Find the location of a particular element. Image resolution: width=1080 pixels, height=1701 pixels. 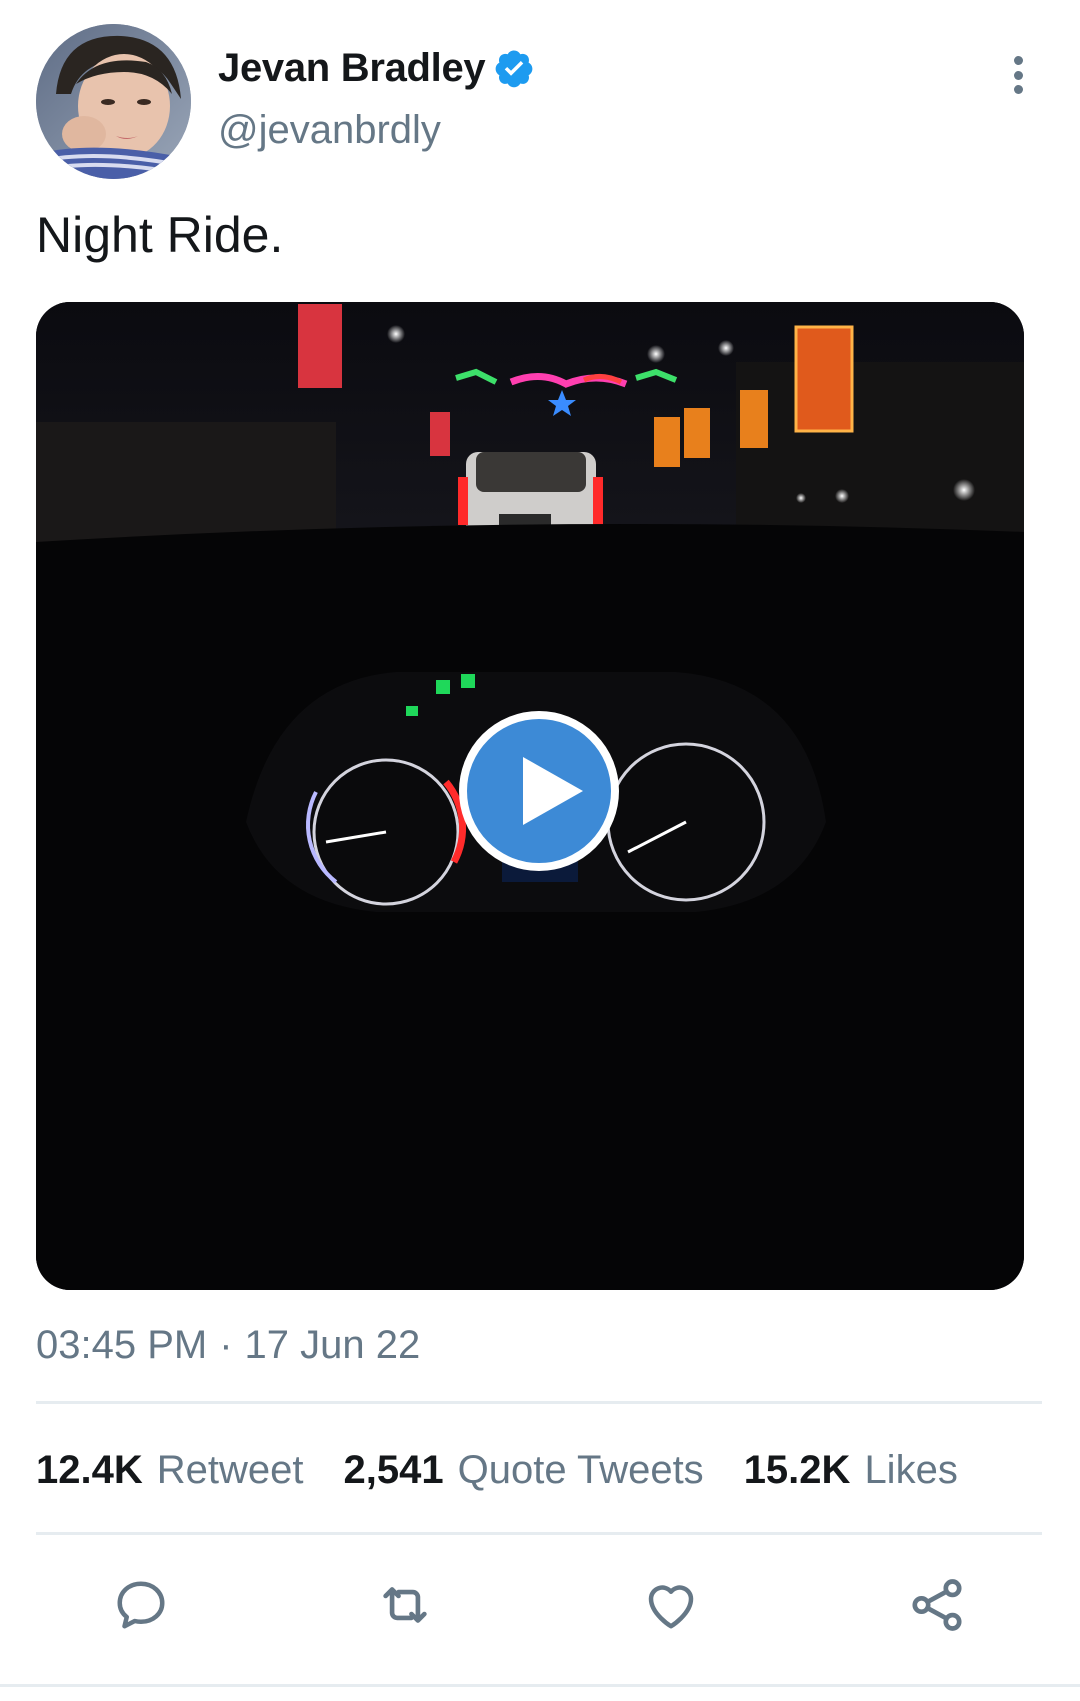

reply-icon is located at coordinates (141, 1605).